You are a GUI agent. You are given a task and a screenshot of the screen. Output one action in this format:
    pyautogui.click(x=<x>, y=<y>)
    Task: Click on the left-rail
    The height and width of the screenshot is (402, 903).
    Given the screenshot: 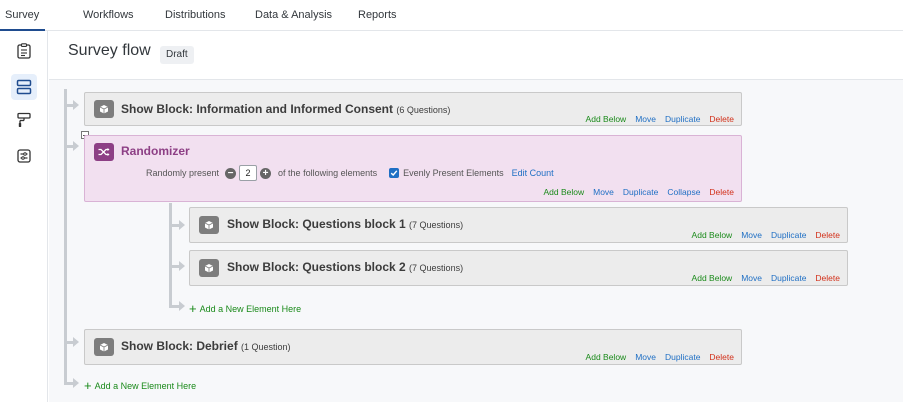 What is the action you would take?
    pyautogui.click(x=24, y=216)
    